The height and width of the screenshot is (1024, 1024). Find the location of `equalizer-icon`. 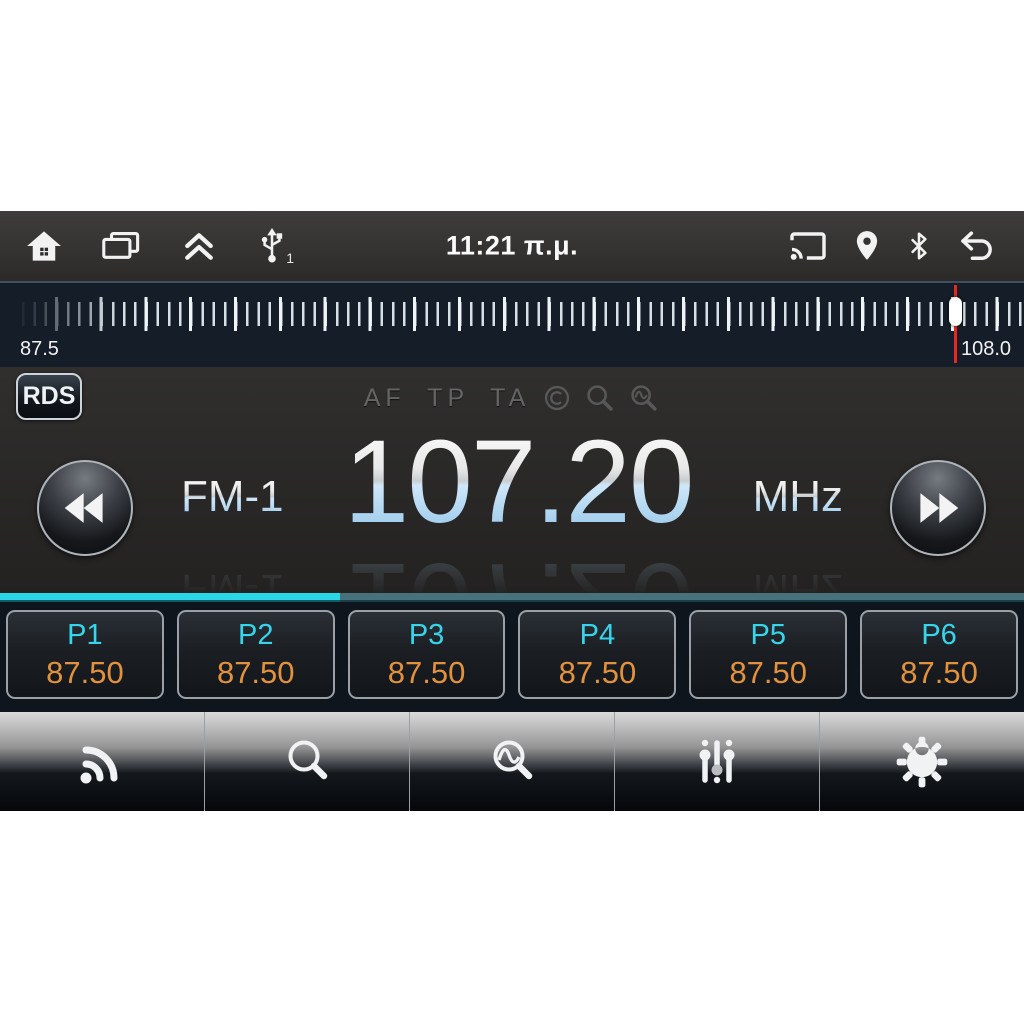

equalizer-icon is located at coordinates (717, 762).